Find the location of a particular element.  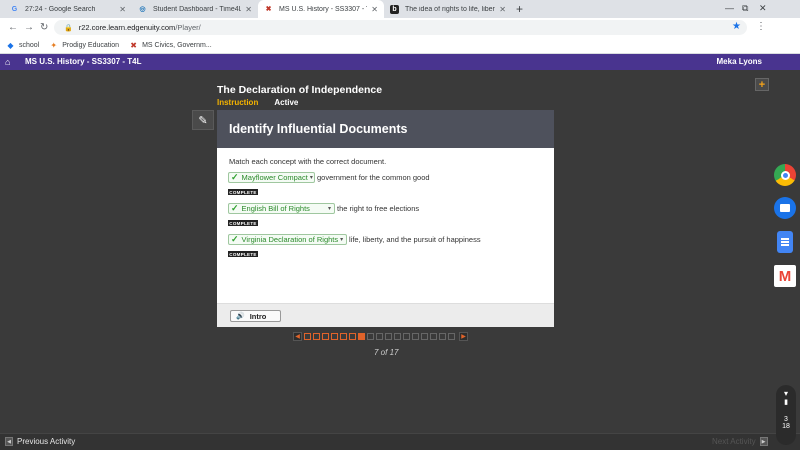

new-tab-button: + is located at coordinates (519, 9).